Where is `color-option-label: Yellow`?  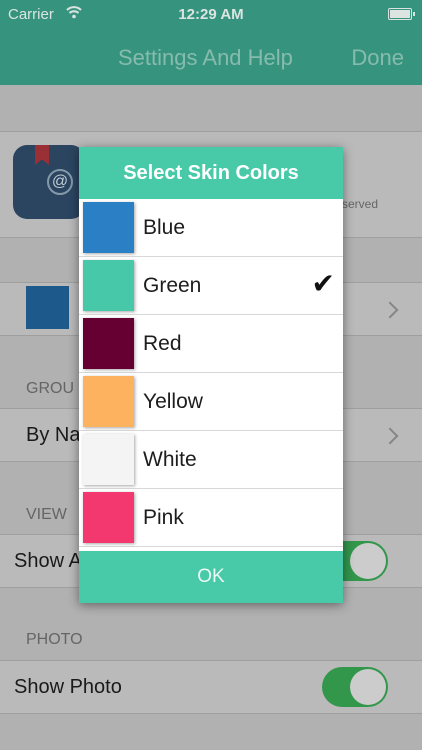 color-option-label: Yellow is located at coordinates (173, 401).